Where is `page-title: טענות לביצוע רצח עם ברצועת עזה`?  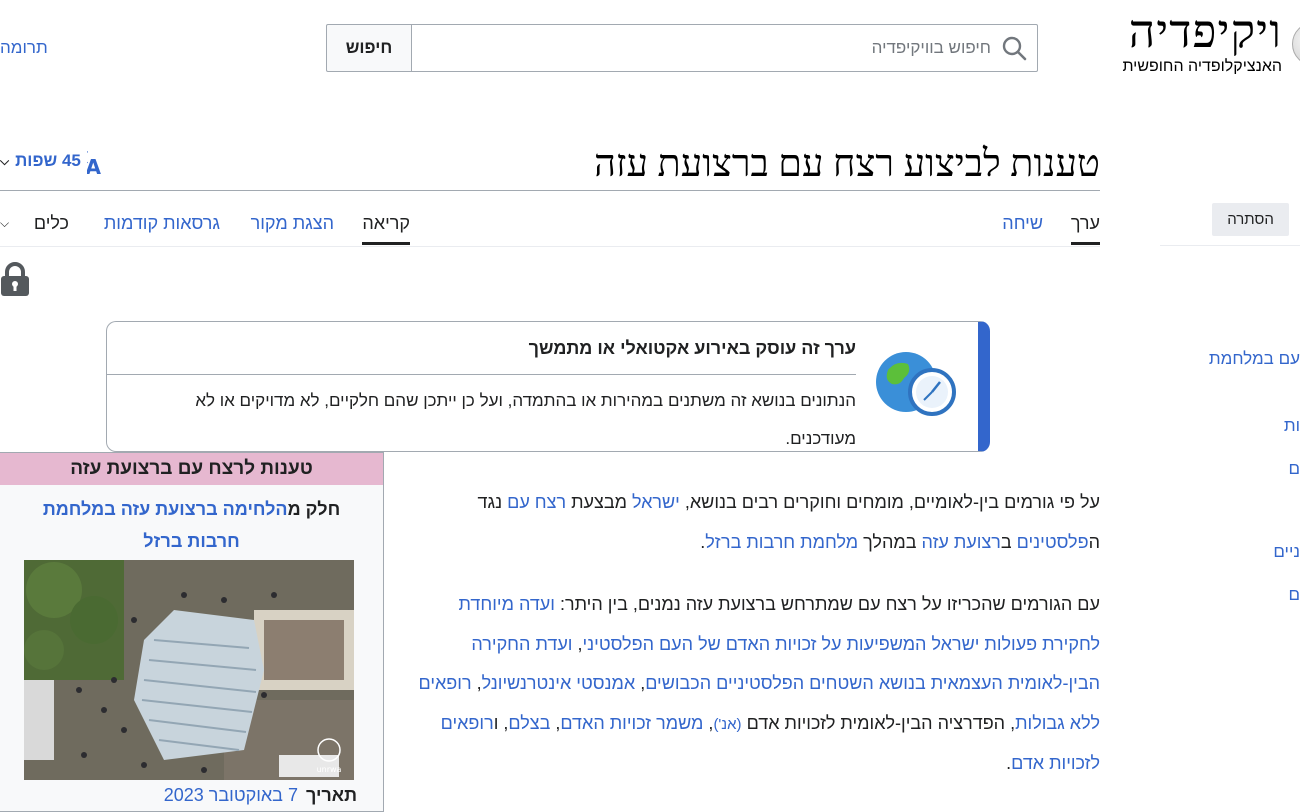 page-title: טענות לביצוע רצח עם ברצועת עזה is located at coordinates (847, 164).